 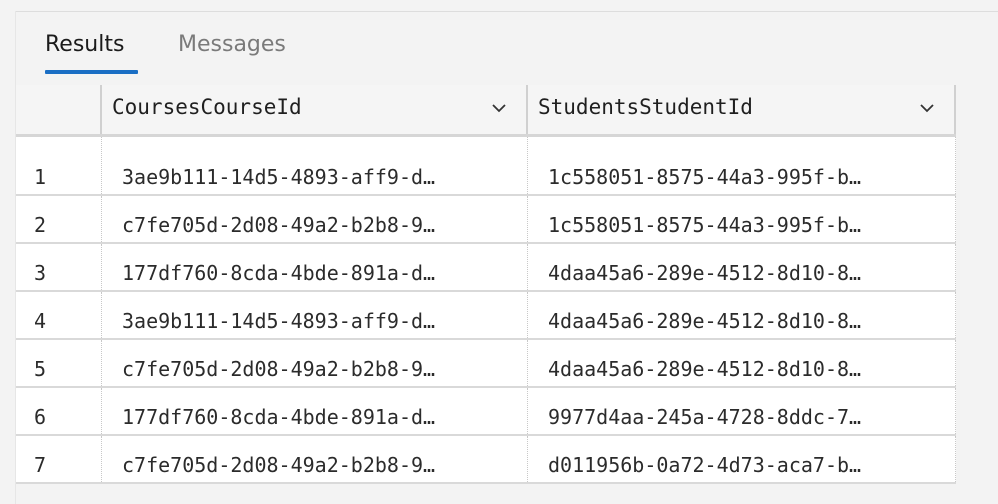 I want to click on row-number-cell: 6, so click(x=59, y=411).